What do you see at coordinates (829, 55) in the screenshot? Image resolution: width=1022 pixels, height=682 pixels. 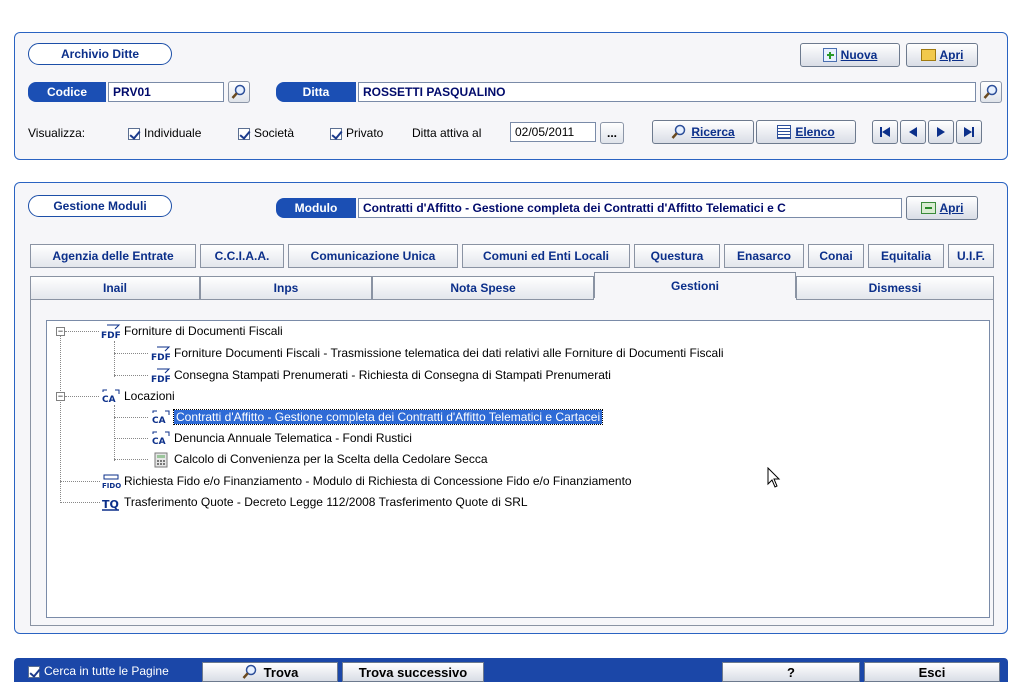 I see `new-document-icon` at bounding box center [829, 55].